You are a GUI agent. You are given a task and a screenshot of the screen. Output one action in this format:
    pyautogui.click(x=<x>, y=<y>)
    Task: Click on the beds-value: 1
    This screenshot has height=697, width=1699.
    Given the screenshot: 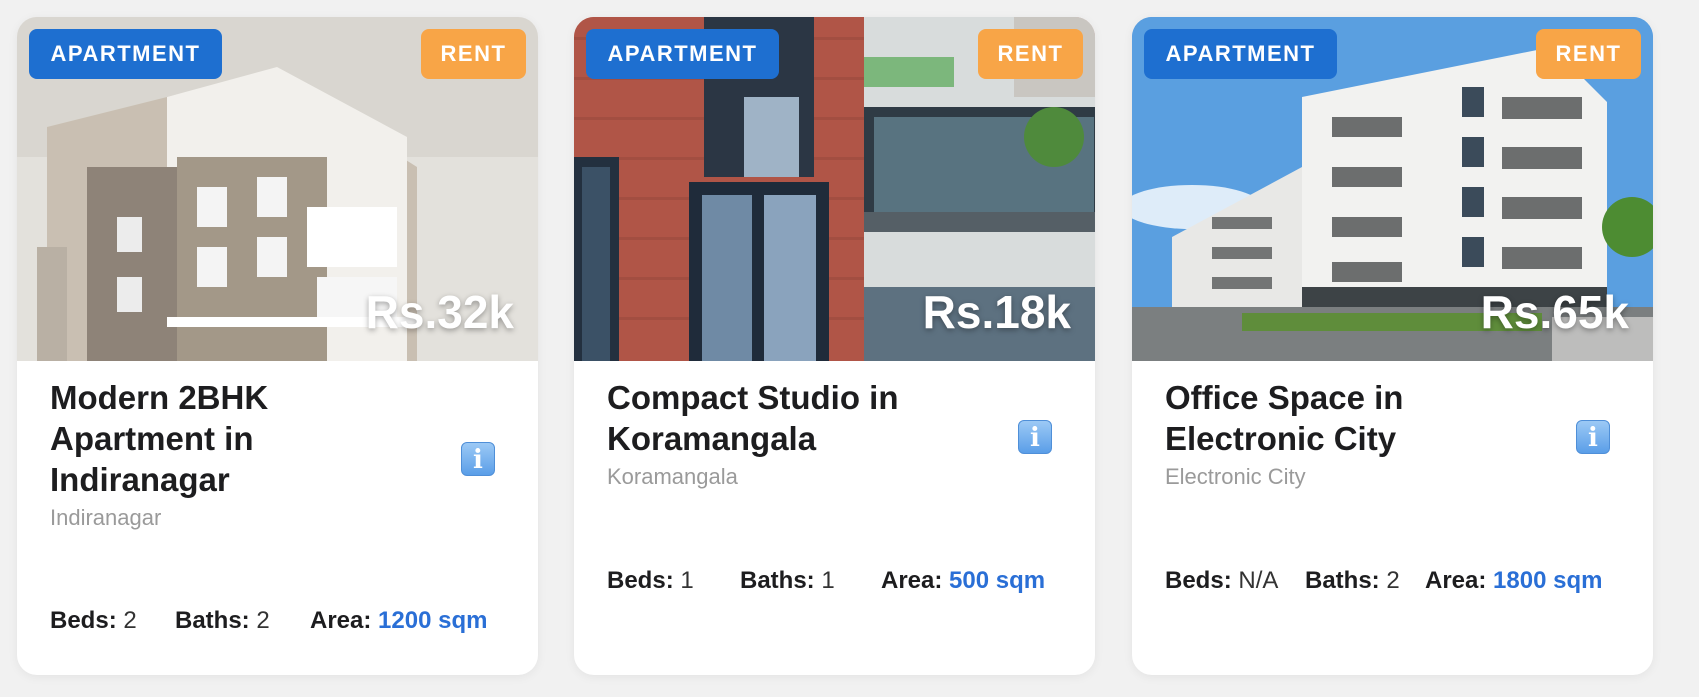 What is the action you would take?
    pyautogui.click(x=687, y=580)
    